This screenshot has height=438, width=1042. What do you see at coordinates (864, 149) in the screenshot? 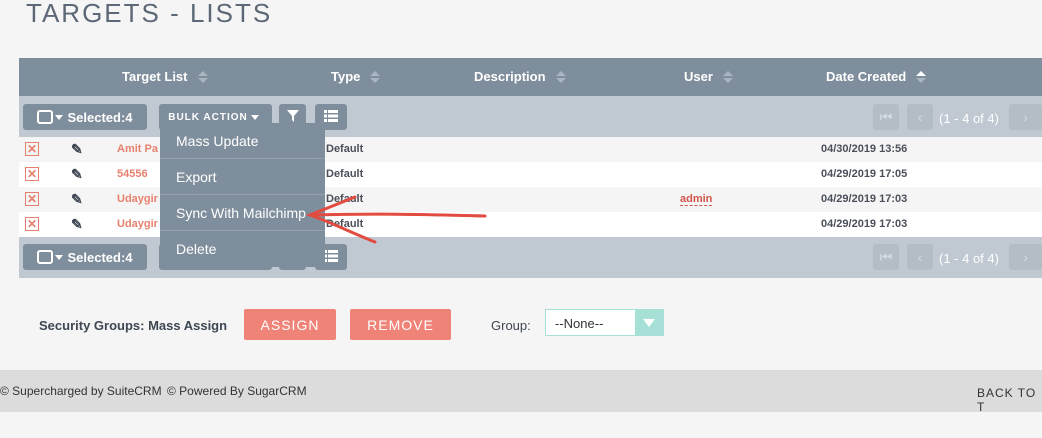
I see `date-value: 04/30/2019 13:56` at bounding box center [864, 149].